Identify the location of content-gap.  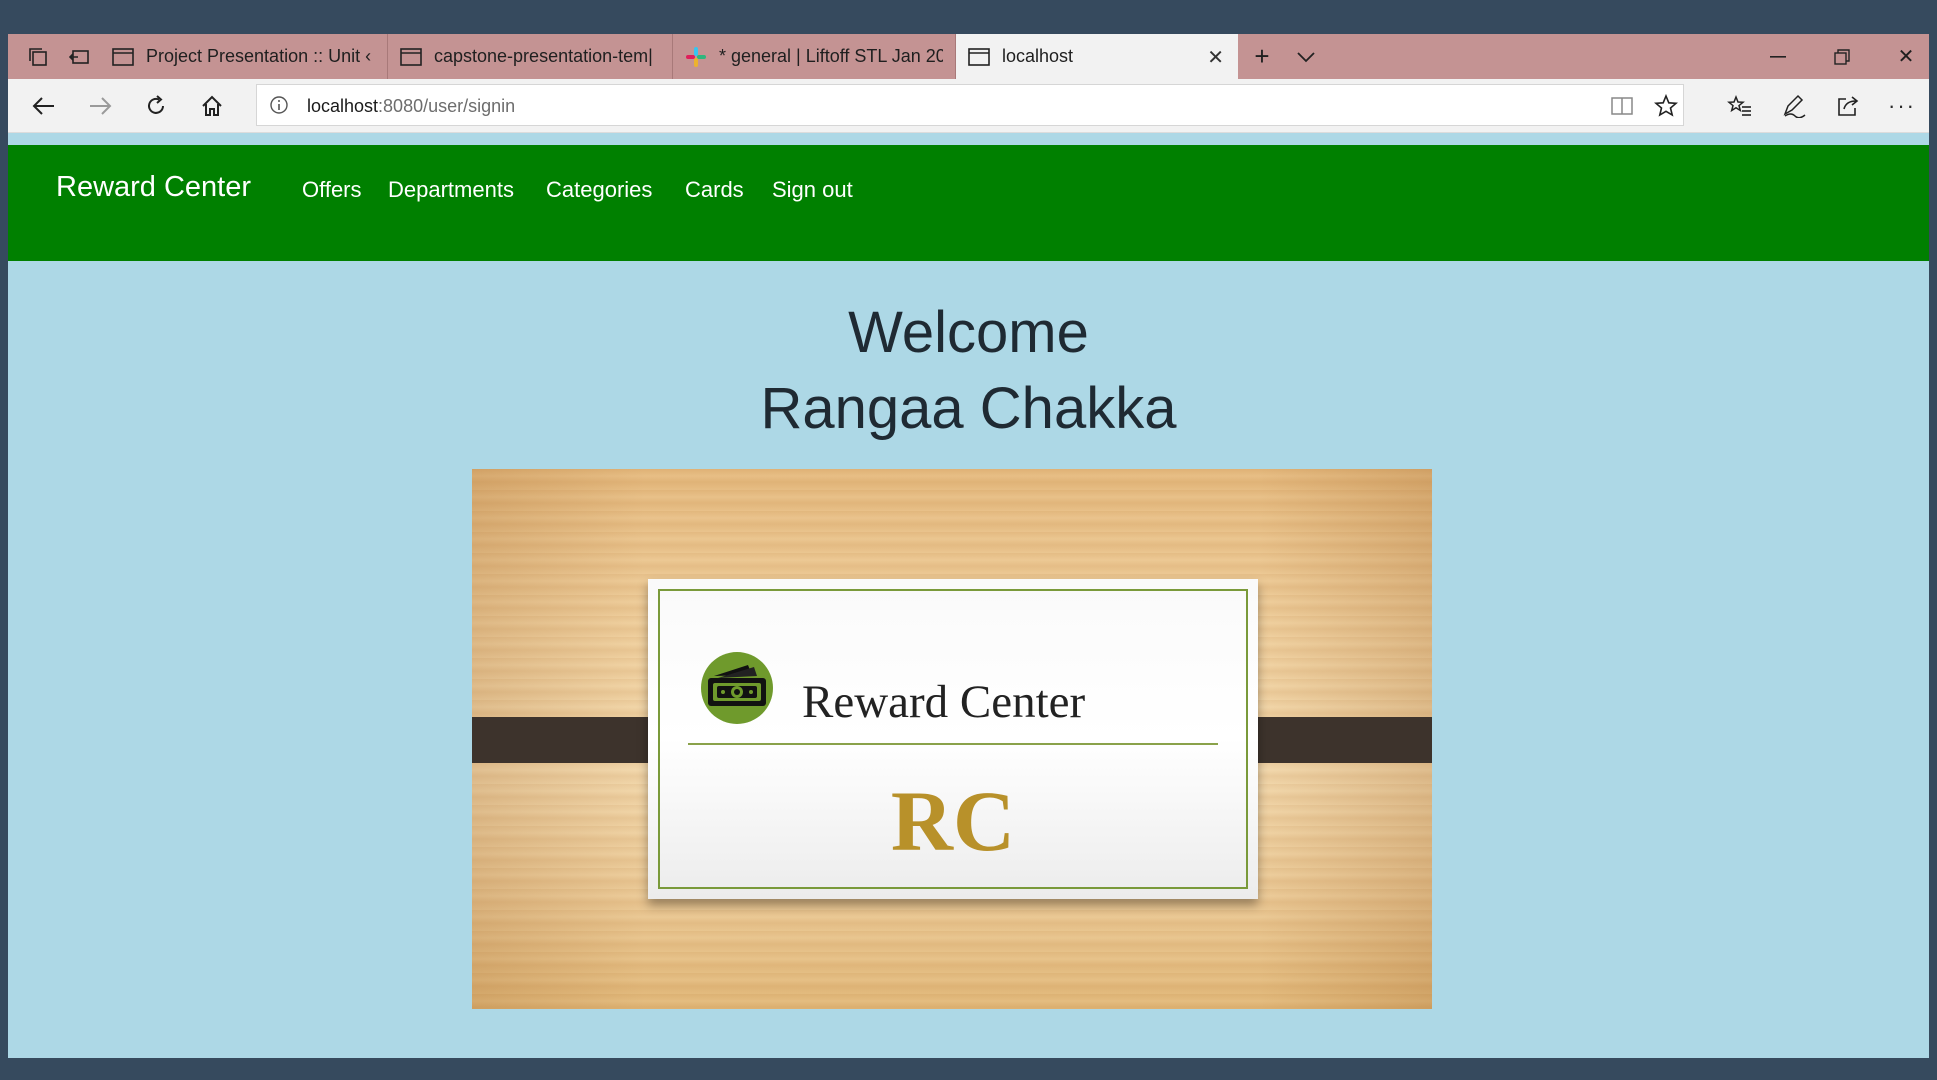
(968, 139).